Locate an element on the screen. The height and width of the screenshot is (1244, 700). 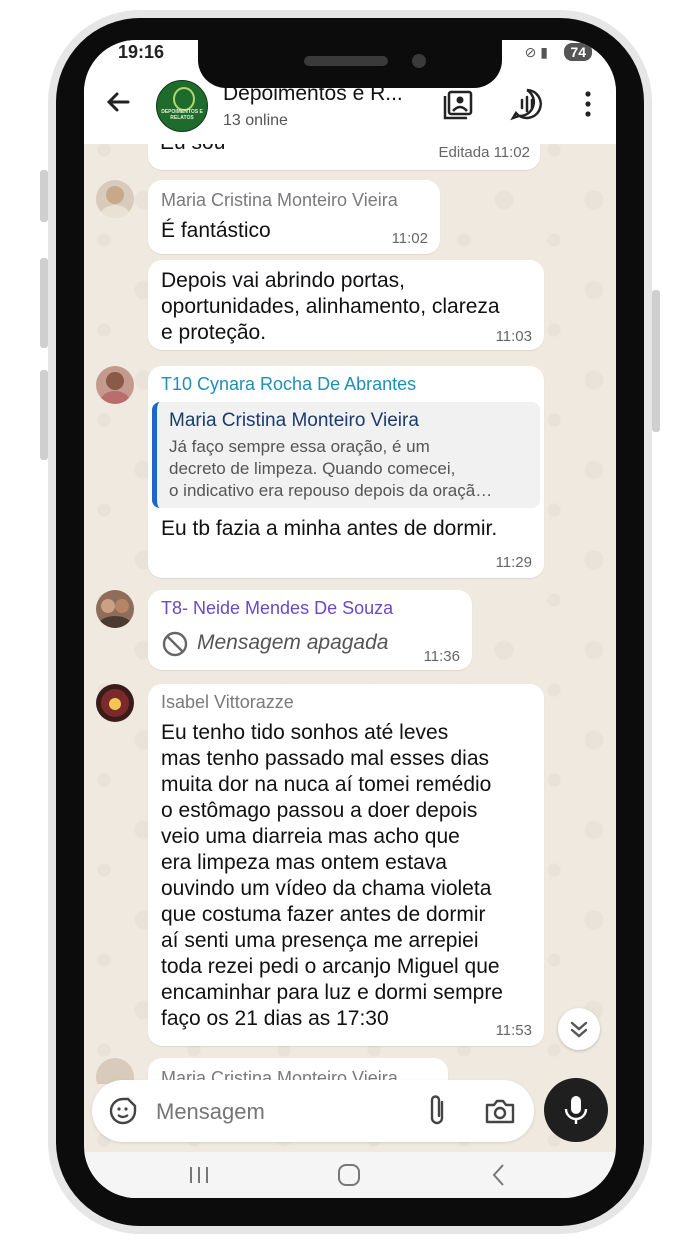
avatar-maria is located at coordinates (115, 199).